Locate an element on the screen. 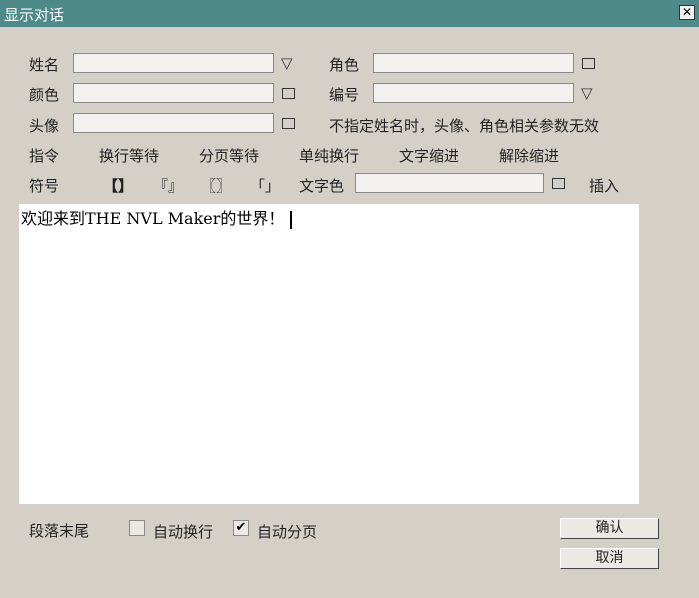  color-label: 颜色 is located at coordinates (44, 95).